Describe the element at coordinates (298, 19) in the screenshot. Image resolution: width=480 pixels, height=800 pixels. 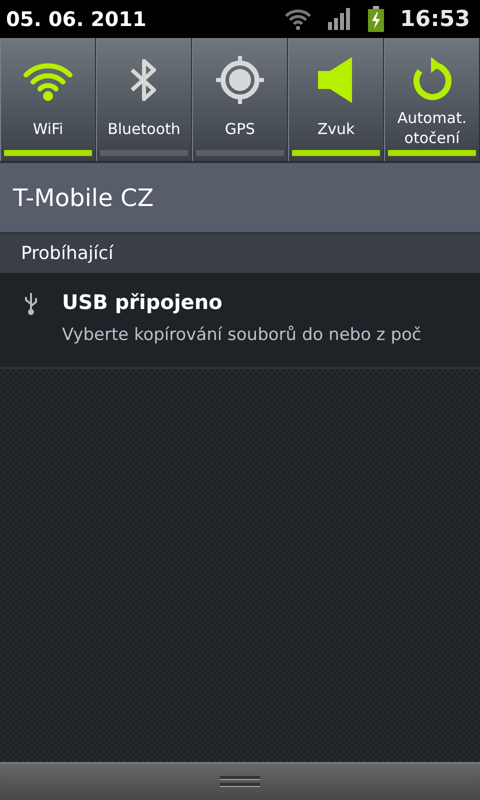
I see `wifi-signal-icon` at that location.